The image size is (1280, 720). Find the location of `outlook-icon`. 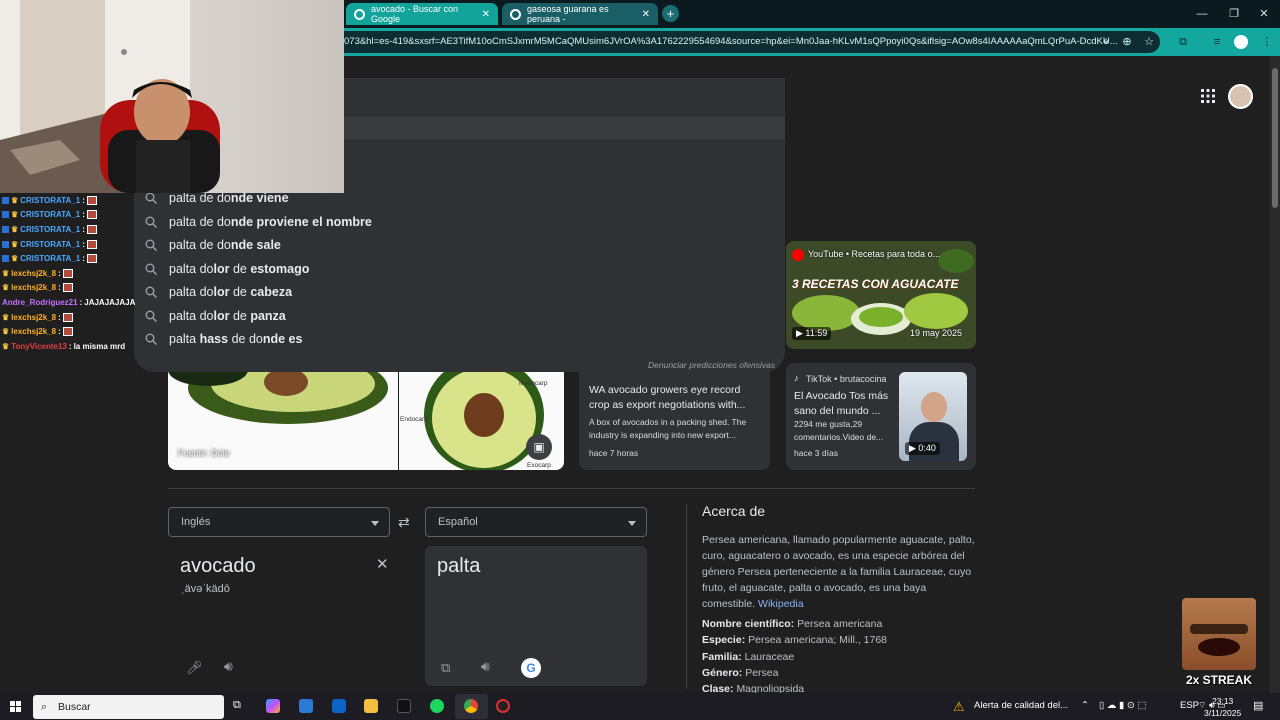

outlook-icon is located at coordinates (339, 706).